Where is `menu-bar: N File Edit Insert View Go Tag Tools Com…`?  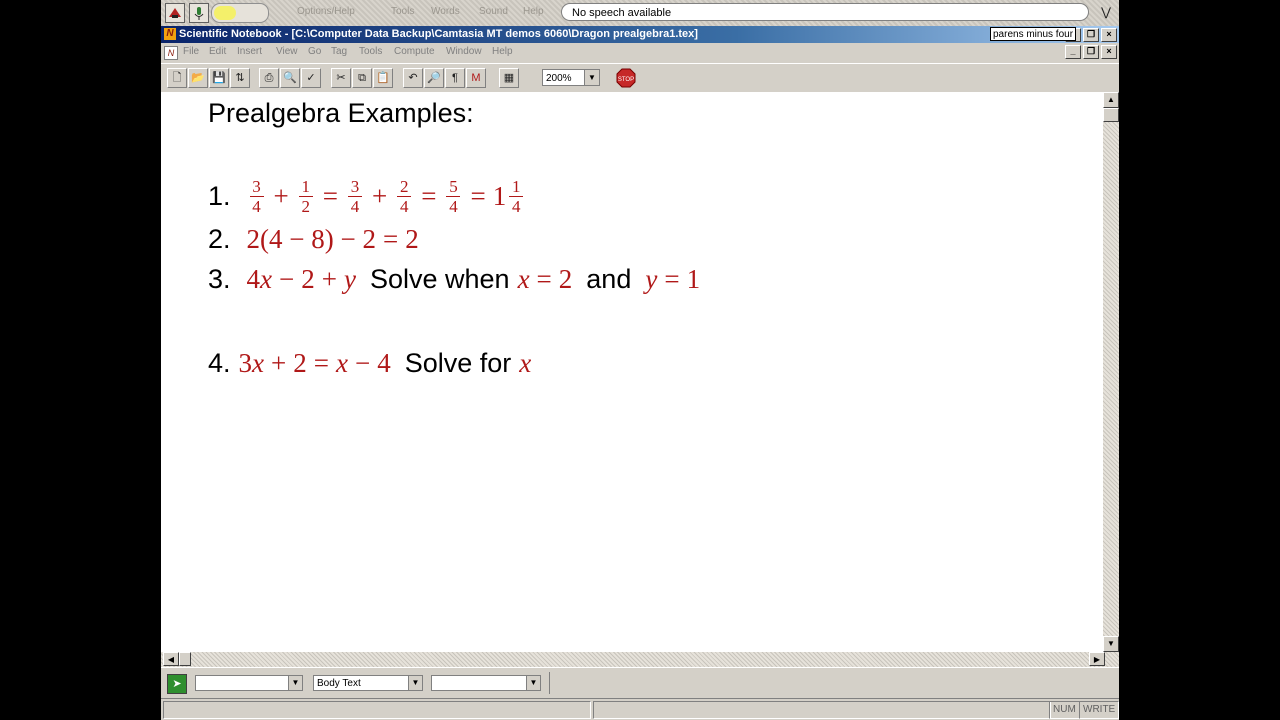 menu-bar: N File Edit Insert View Go Tag Tools Com… is located at coordinates (640, 52).